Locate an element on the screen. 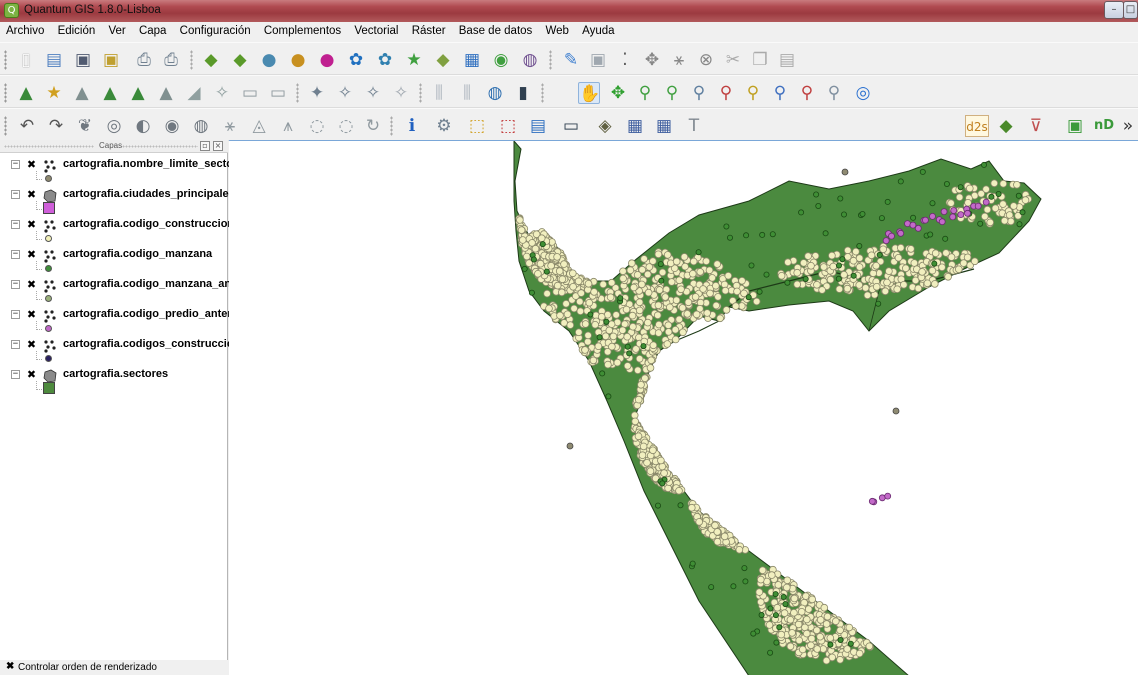 Image resolution: width=1138 pixels, height=675 pixels. text-annotation-icon: T is located at coordinates (694, 126).